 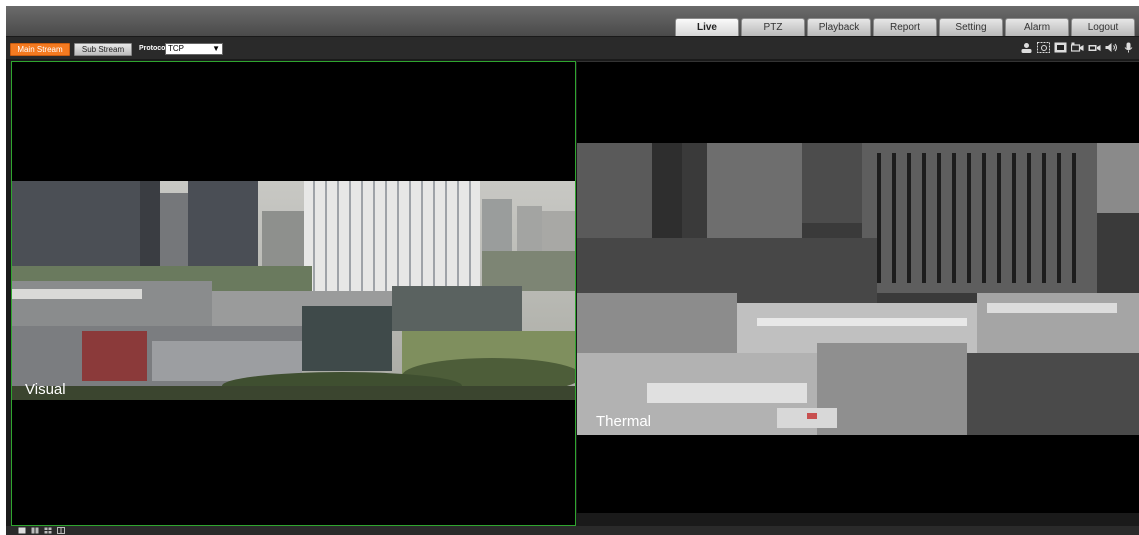 What do you see at coordinates (1060, 47) in the screenshot?
I see `fullscreen-icon` at bounding box center [1060, 47].